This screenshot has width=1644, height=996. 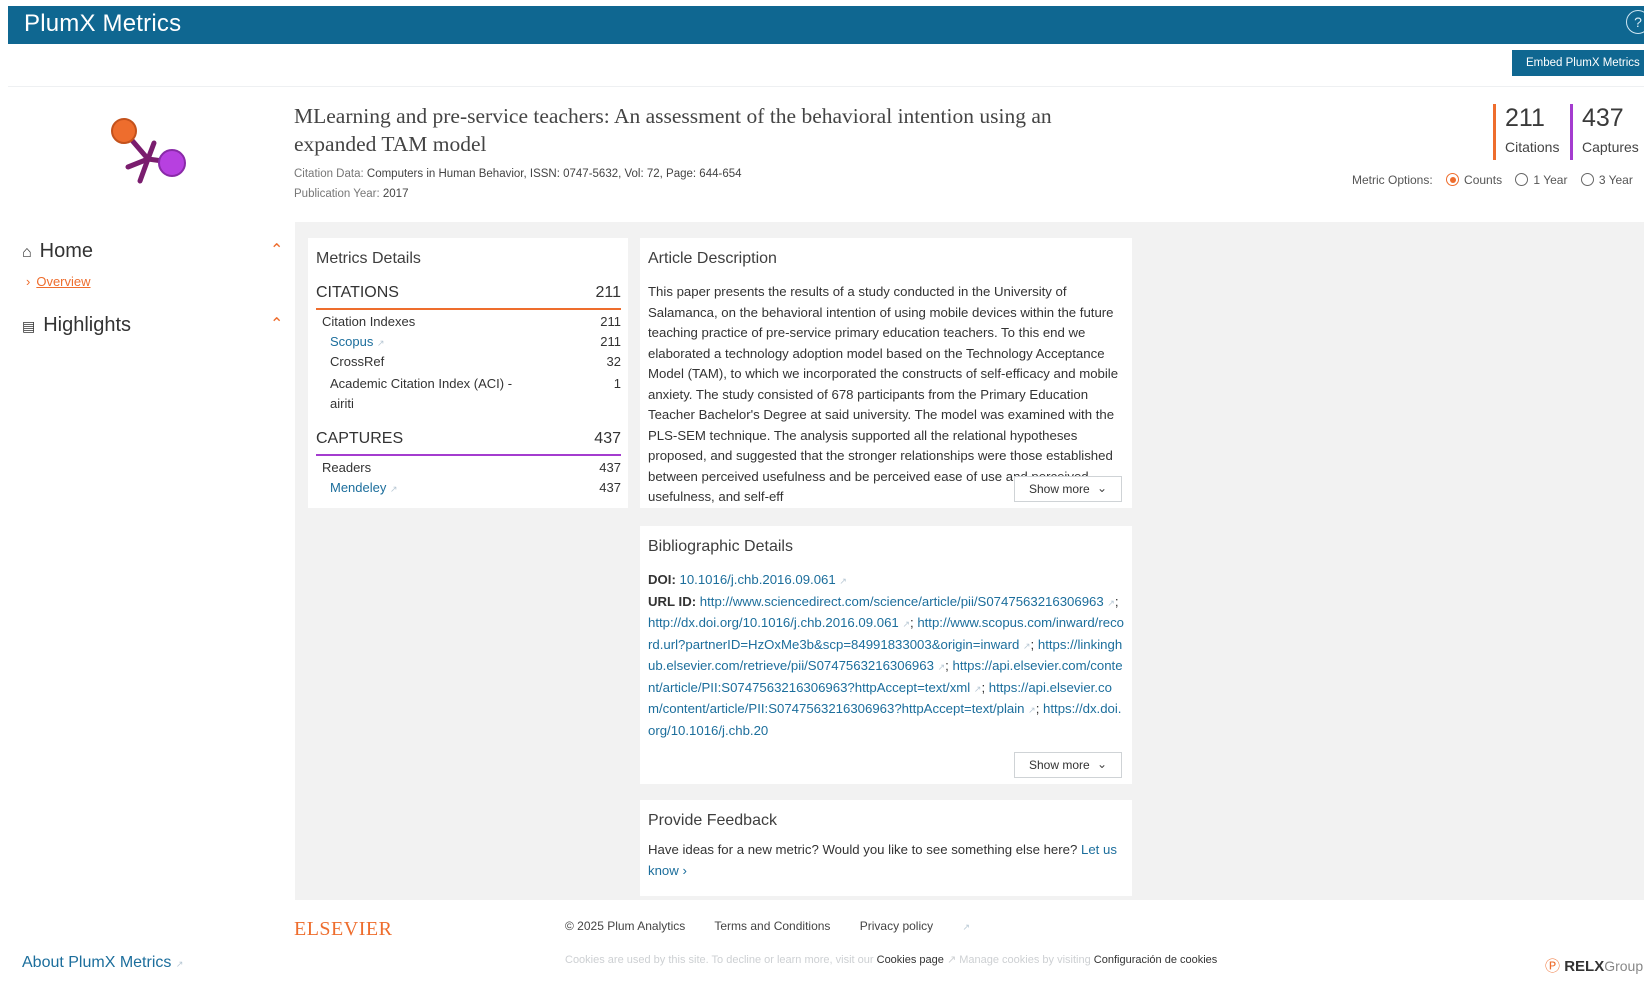 What do you see at coordinates (360, 438) in the screenshot?
I see `captures-heading: CAPTURES` at bounding box center [360, 438].